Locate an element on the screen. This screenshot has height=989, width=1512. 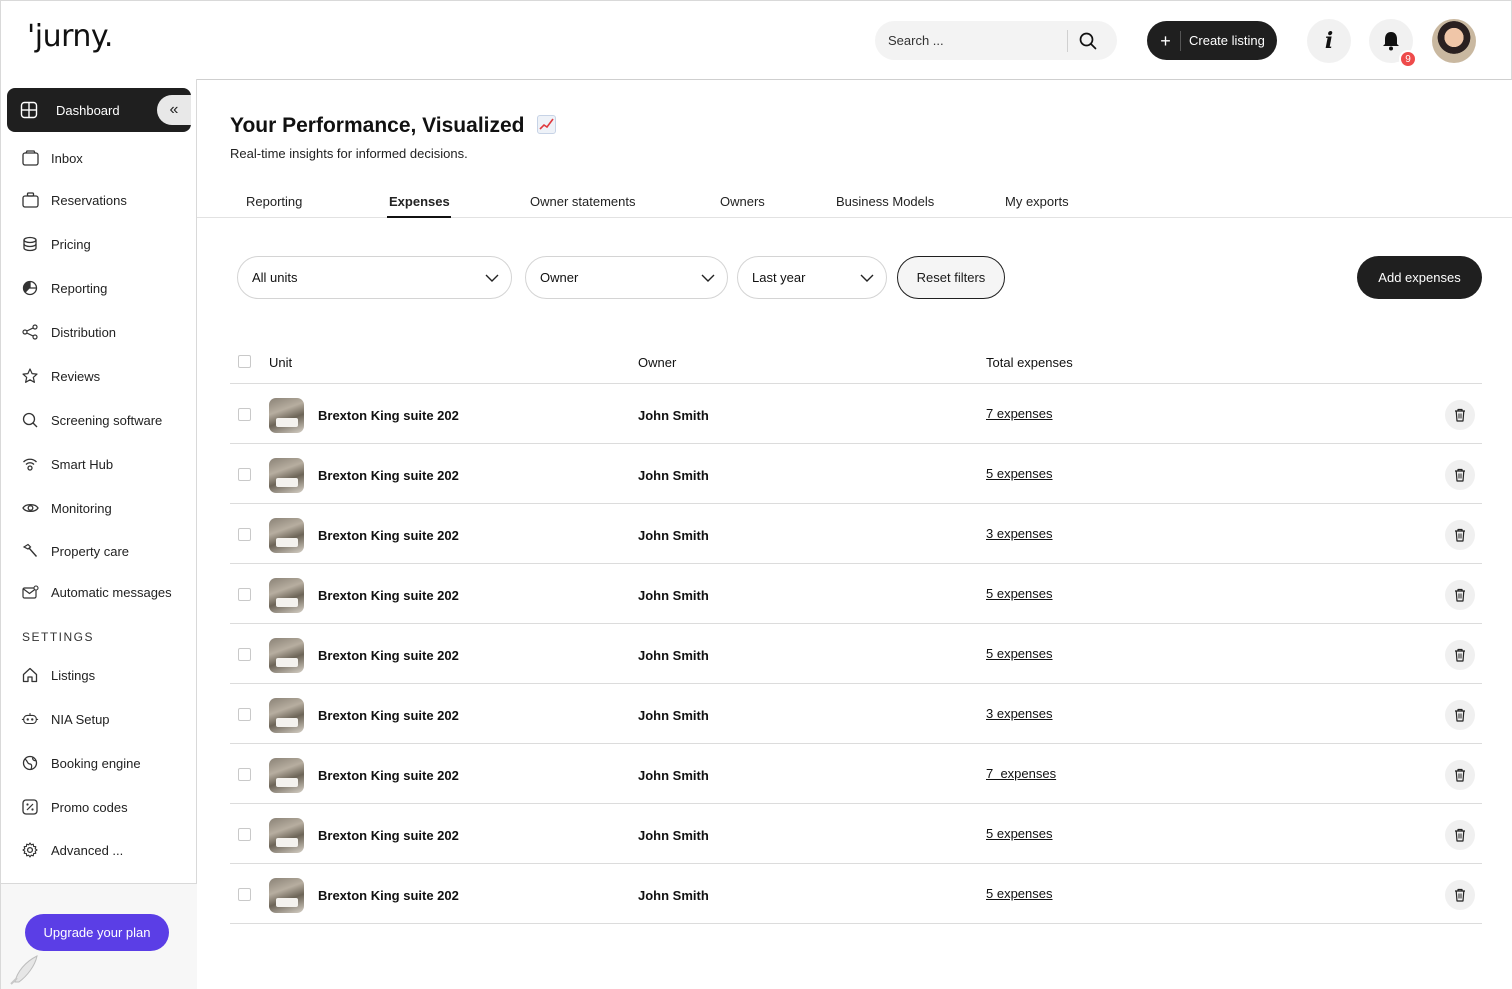
percent-icon is located at coordinates (30, 807).